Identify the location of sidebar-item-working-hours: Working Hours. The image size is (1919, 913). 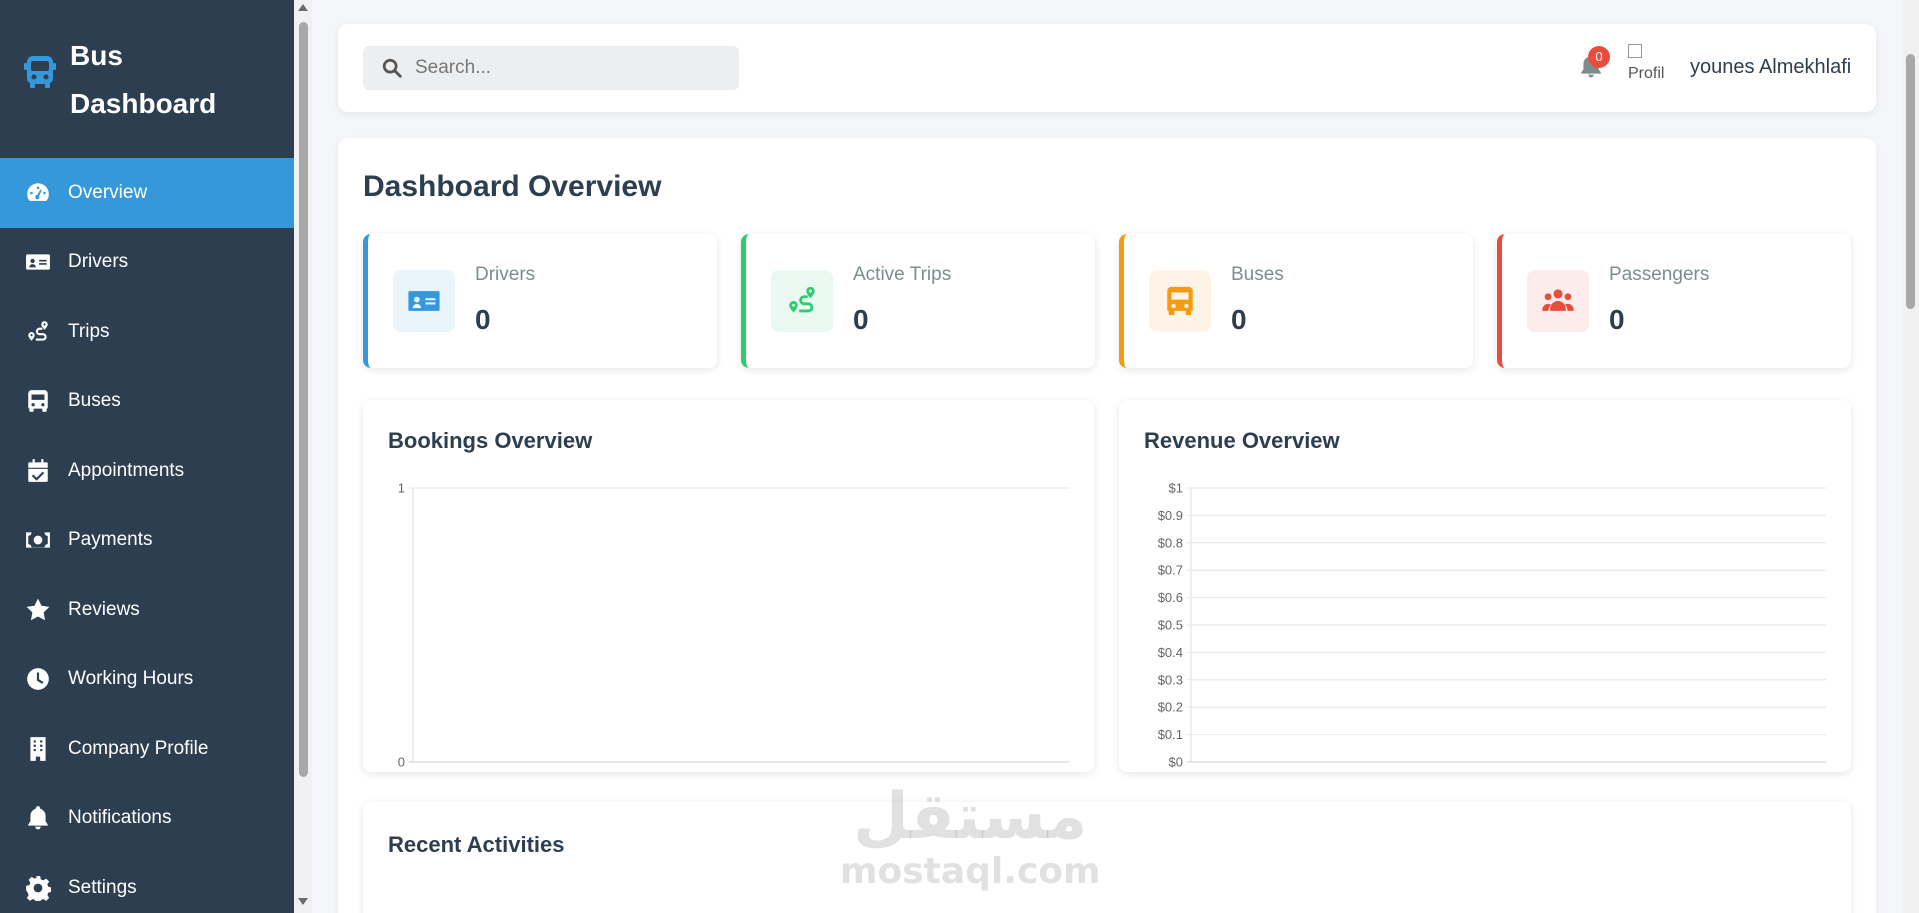
(147, 680).